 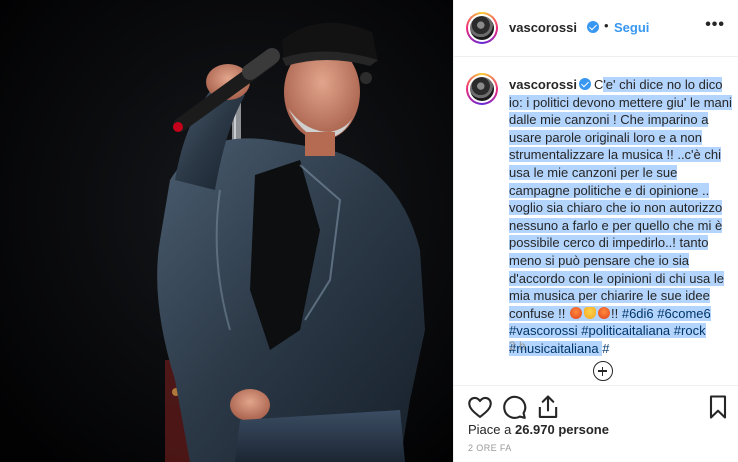 What do you see at coordinates (603, 371) in the screenshot?
I see `plus-circle-icon` at bounding box center [603, 371].